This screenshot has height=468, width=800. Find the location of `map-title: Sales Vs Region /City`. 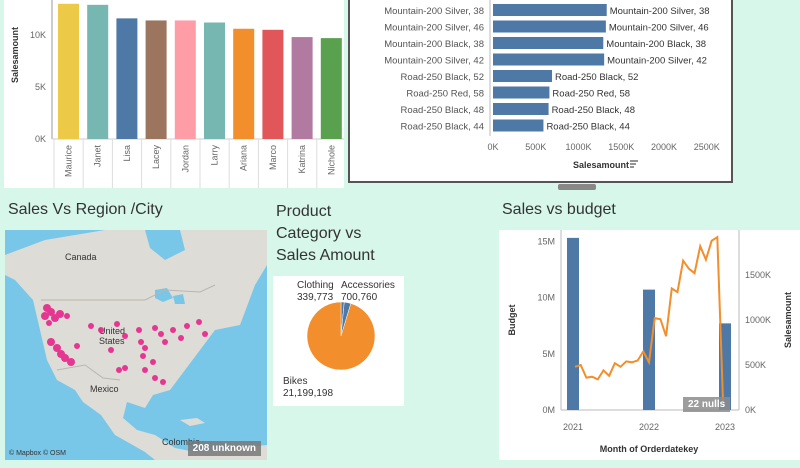

map-title: Sales Vs Region /City is located at coordinates (85, 209).